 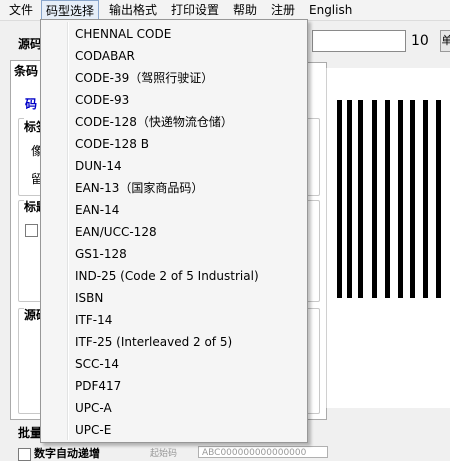 What do you see at coordinates (164, 454) in the screenshot?
I see `start-code-label: 起始码` at bounding box center [164, 454].